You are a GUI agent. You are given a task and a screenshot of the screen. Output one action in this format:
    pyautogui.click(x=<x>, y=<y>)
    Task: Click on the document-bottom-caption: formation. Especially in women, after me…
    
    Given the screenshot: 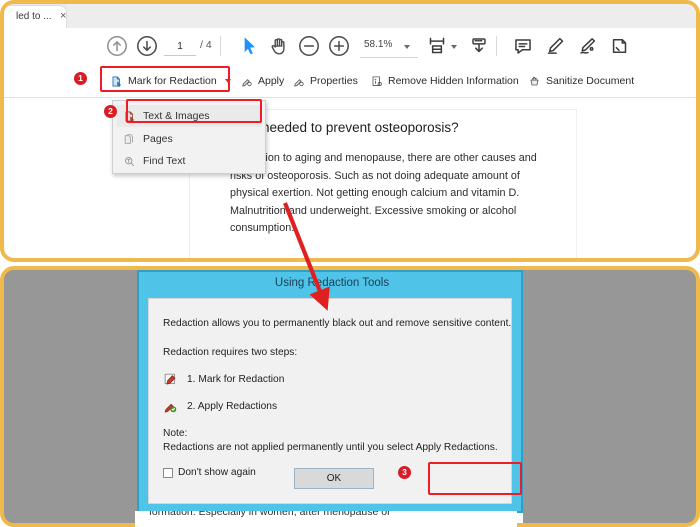 What is the action you would take?
    pyautogui.click(x=270, y=514)
    